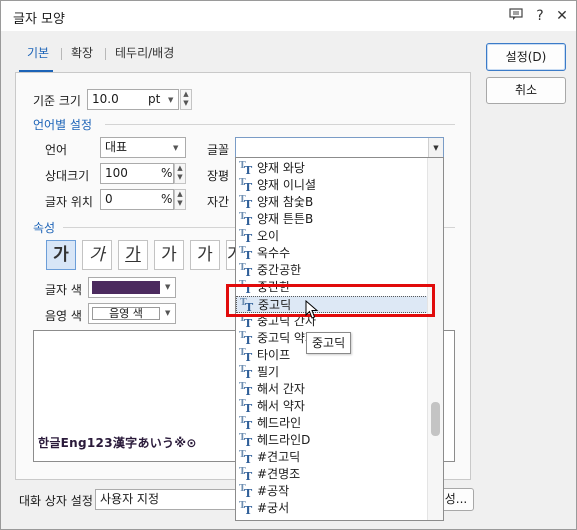 This screenshot has width=577, height=530. I want to click on font-list-item: T T 양재 튼튼B, so click(332, 219).